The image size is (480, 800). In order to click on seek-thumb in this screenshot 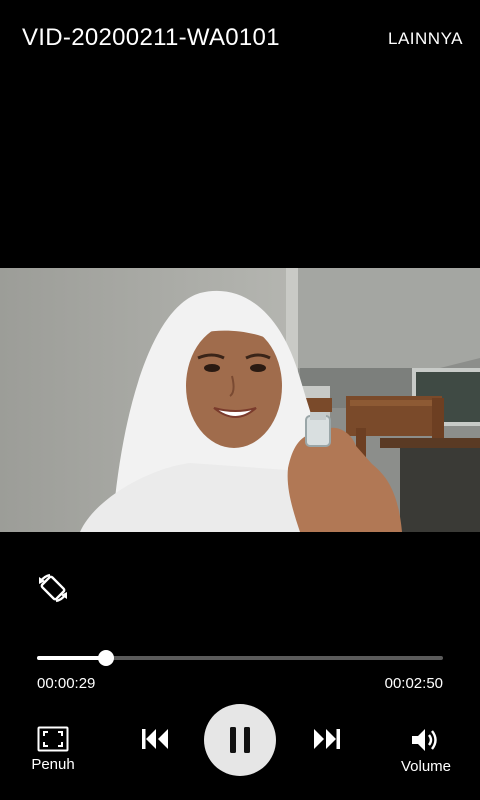, I will do `click(106, 658)`.